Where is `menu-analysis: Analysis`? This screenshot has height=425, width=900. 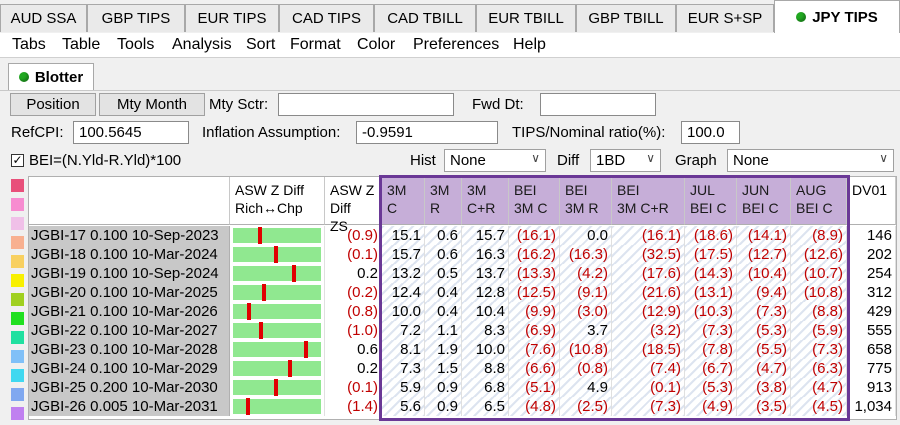 menu-analysis: Analysis is located at coordinates (202, 45).